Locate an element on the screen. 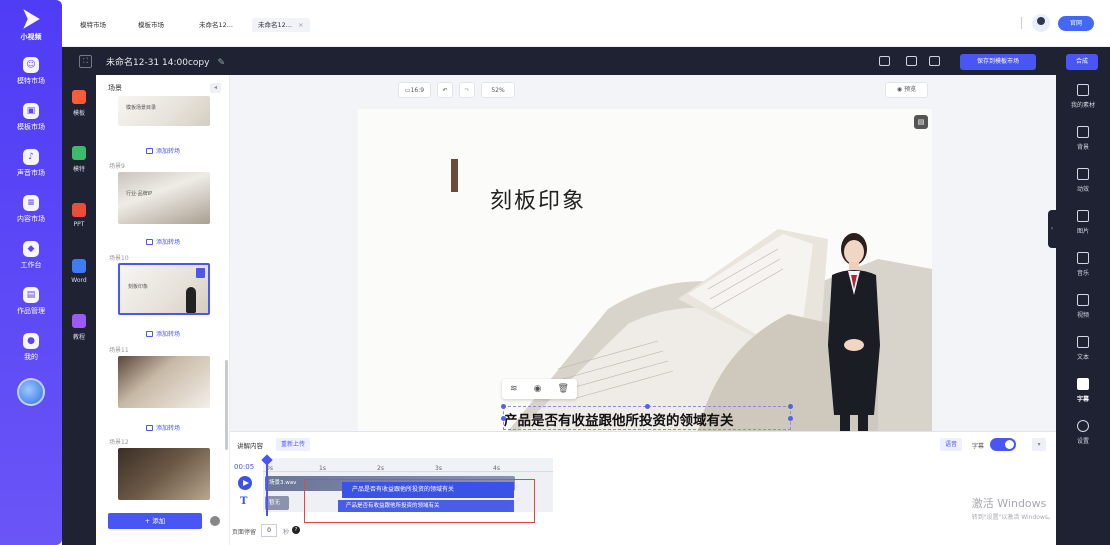  add-scene-button: + 添加 is located at coordinates (155, 521).